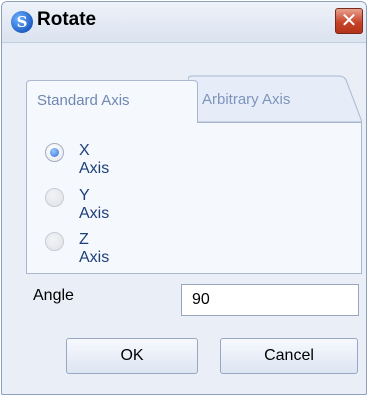 Image resolution: width=370 pixels, height=397 pixels. I want to click on tab-arbitrary-label: Arbitrary Axis, so click(246, 99).